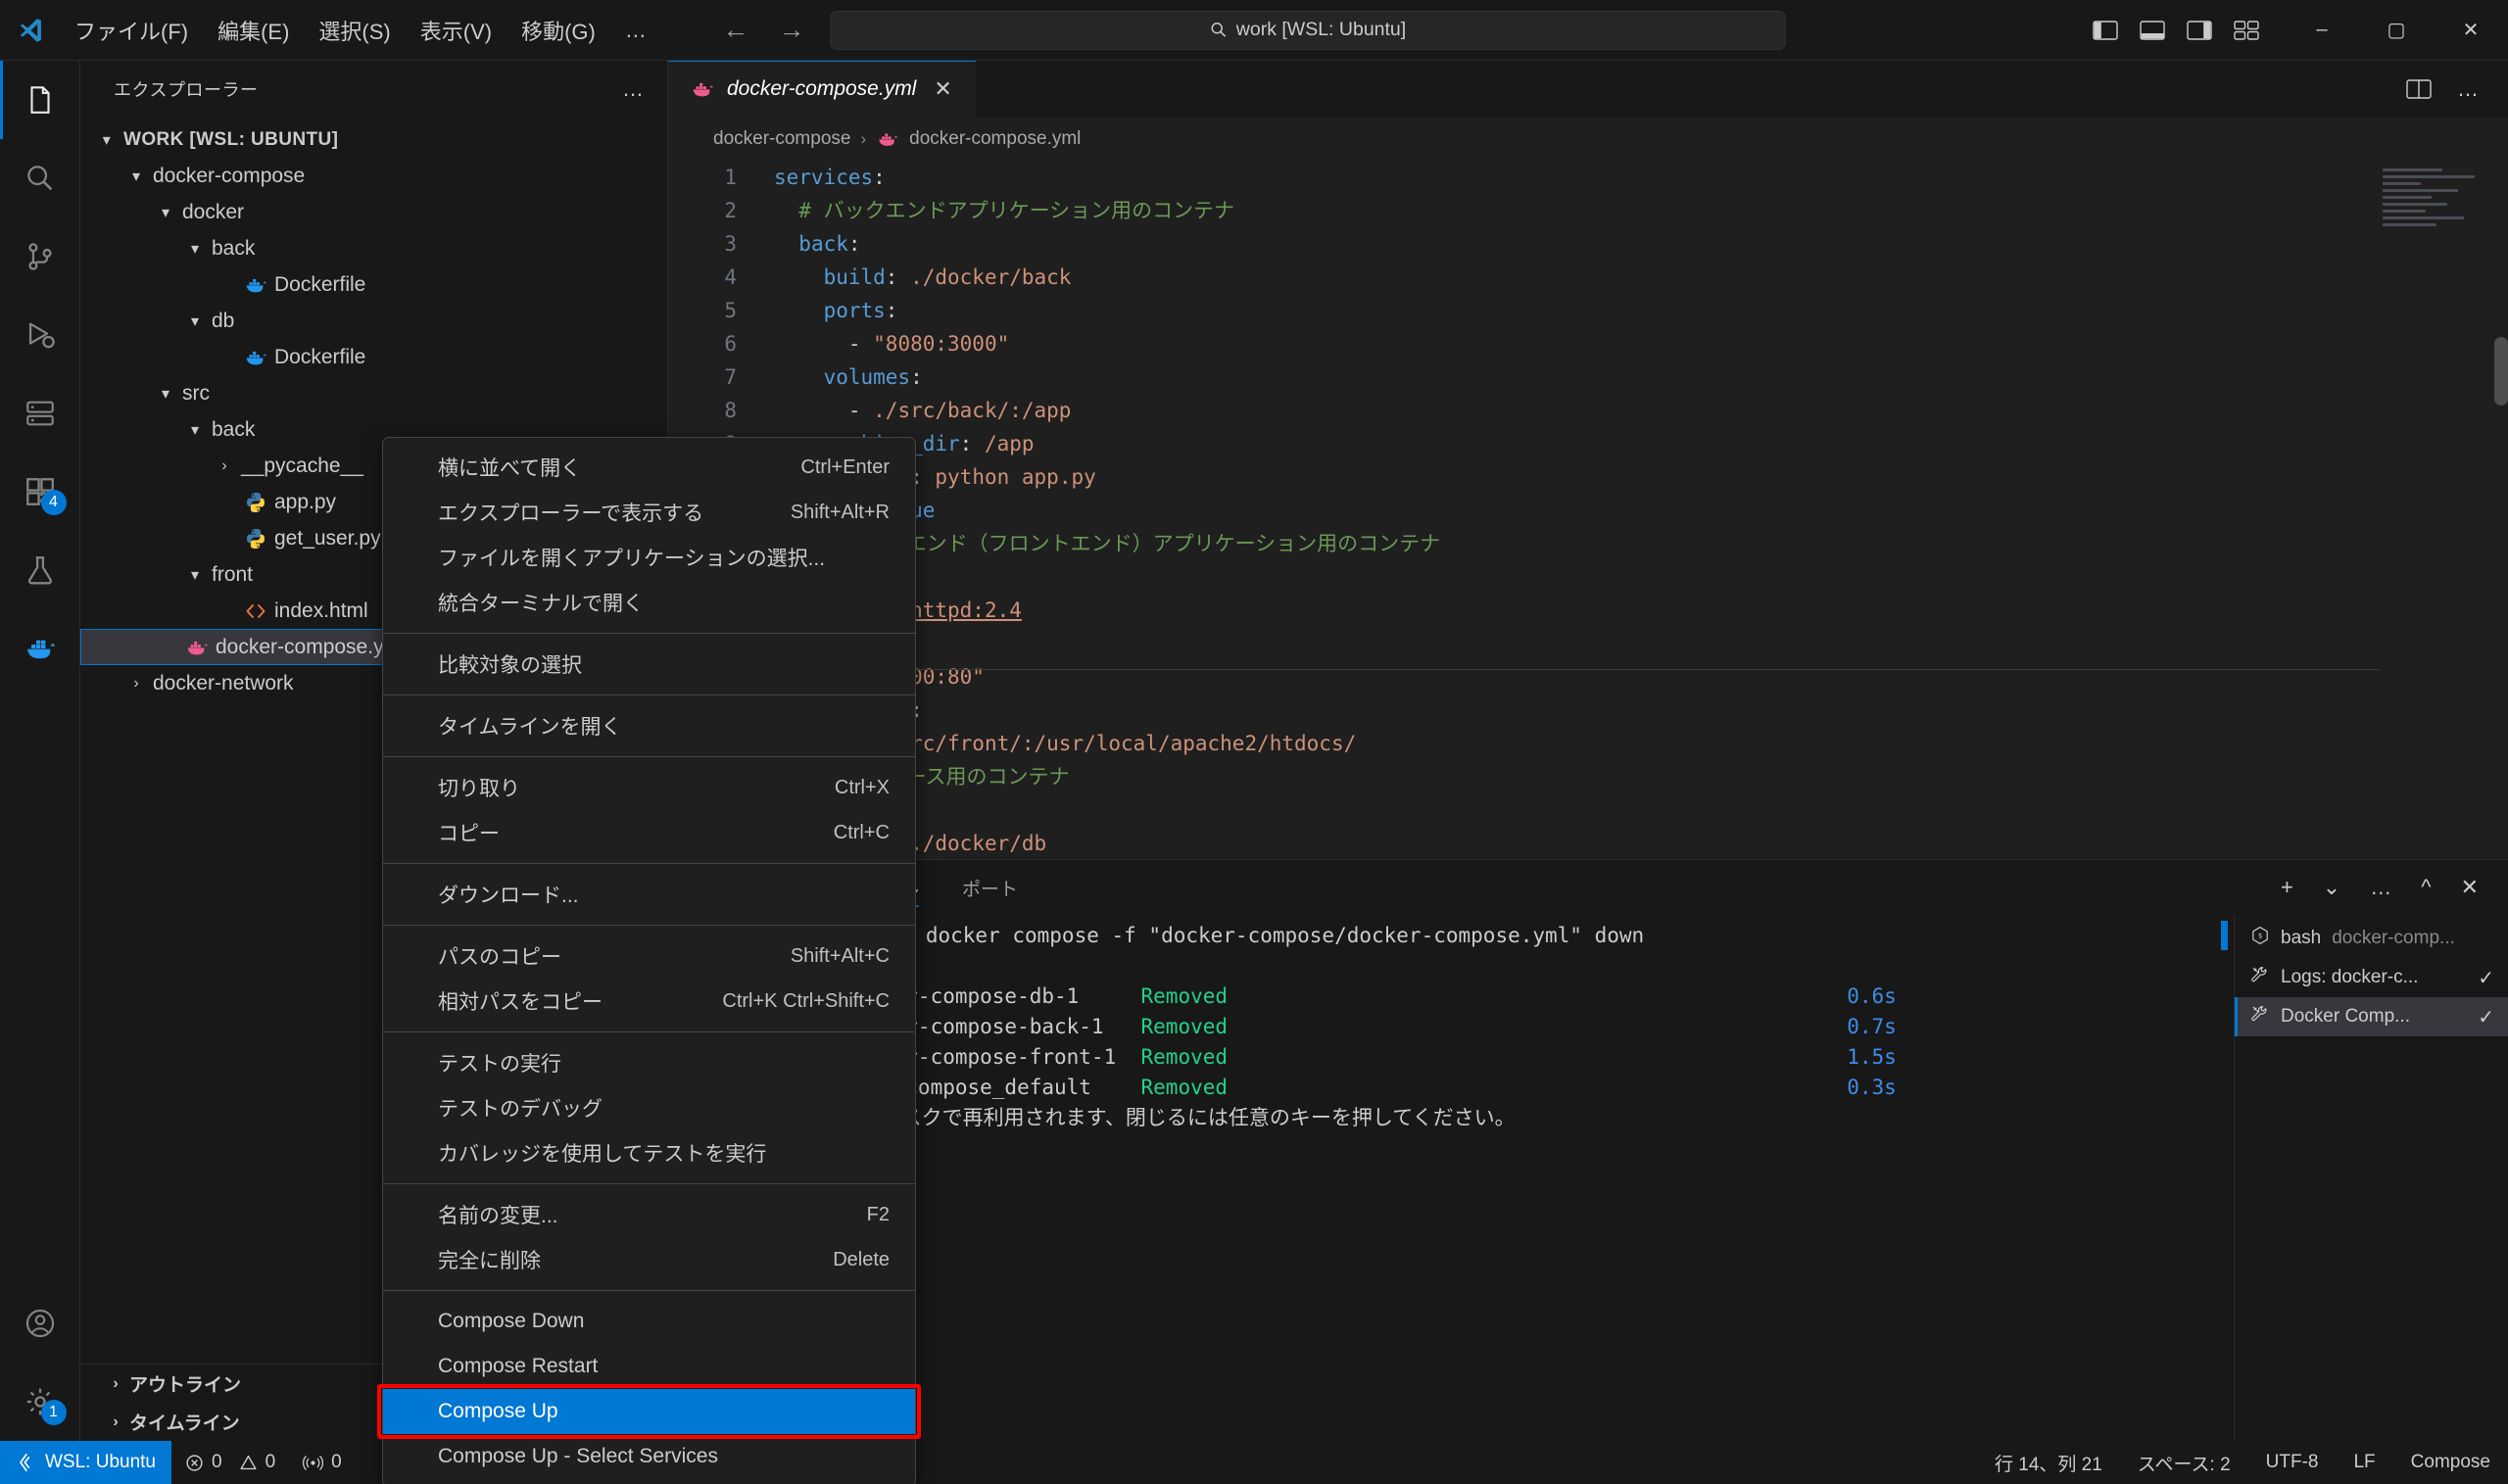 The width and height of the screenshot is (2508, 1484). I want to click on close-icon: ✕, so click(942, 89).